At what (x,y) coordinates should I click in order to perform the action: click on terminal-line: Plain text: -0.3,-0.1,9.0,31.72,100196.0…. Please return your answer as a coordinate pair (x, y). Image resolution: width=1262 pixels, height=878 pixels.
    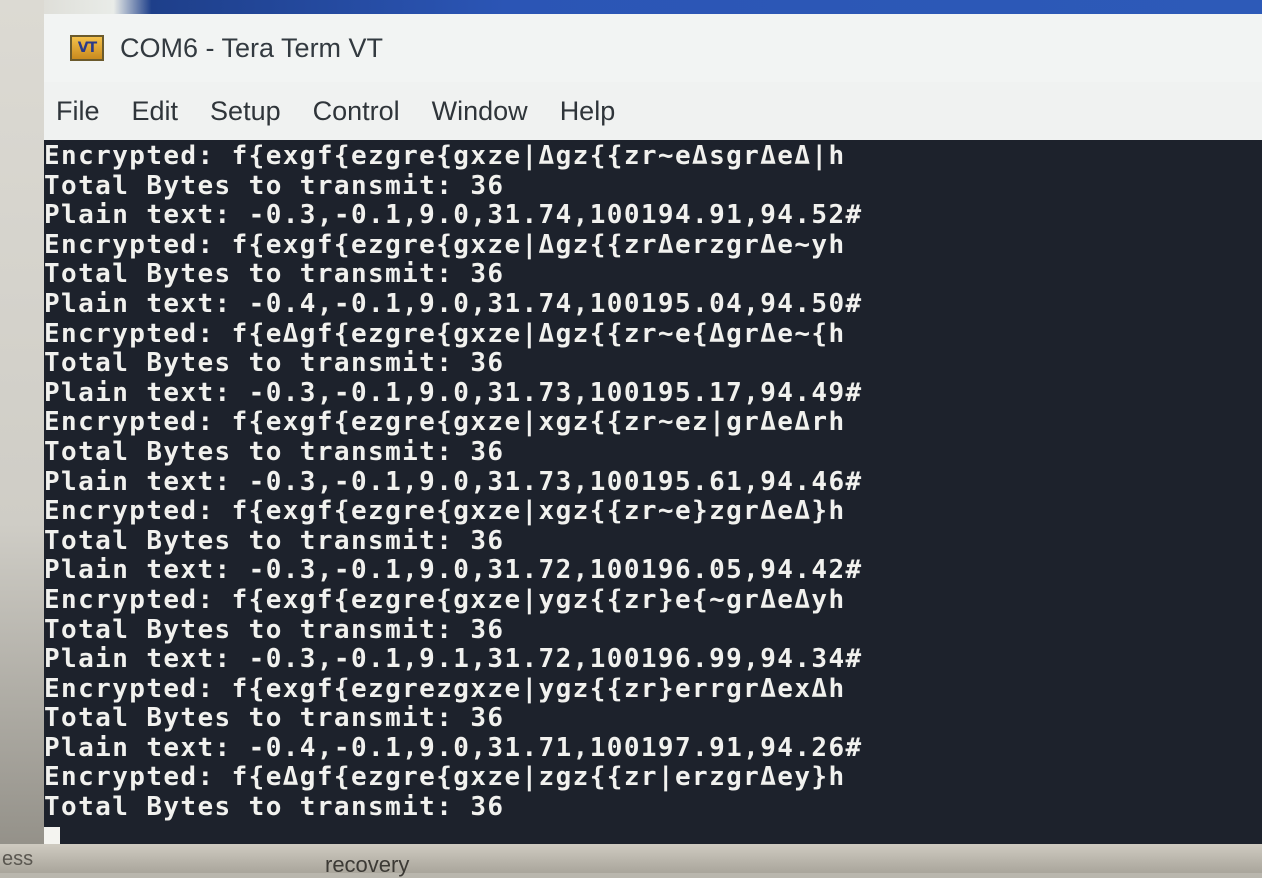
    Looking at the image, I should click on (453, 570).